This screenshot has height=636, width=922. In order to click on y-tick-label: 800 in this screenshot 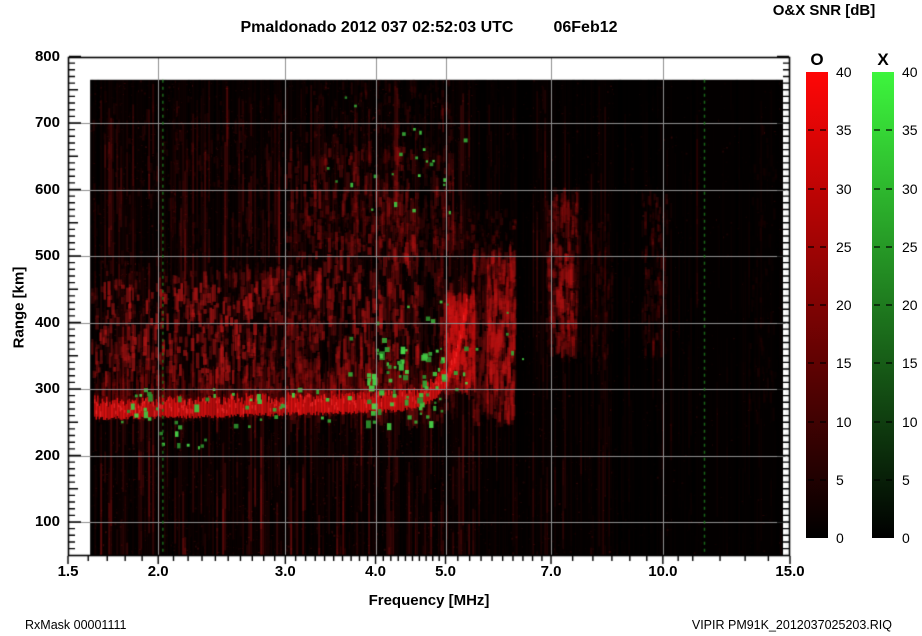, I will do `click(47, 56)`.